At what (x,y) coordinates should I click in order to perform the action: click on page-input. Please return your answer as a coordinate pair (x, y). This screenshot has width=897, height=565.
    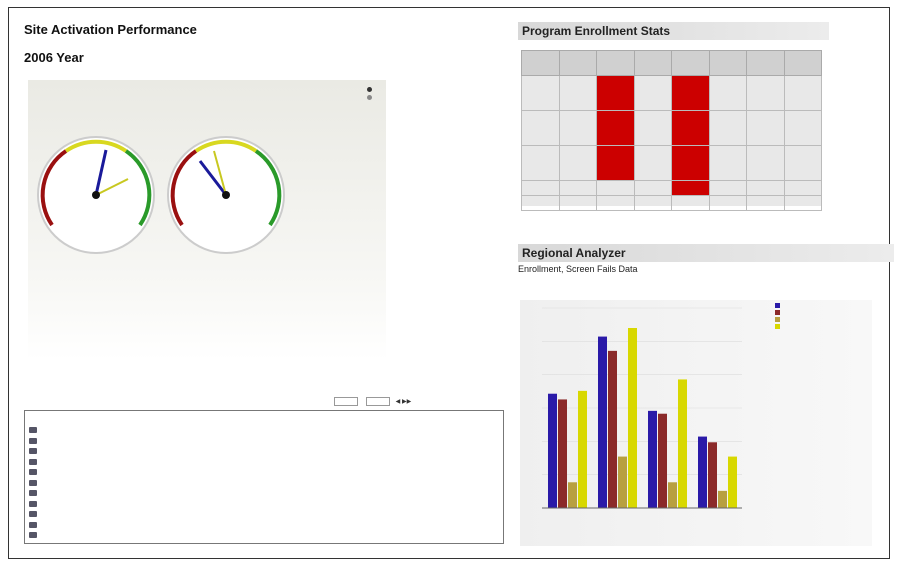
    Looking at the image, I should click on (346, 401).